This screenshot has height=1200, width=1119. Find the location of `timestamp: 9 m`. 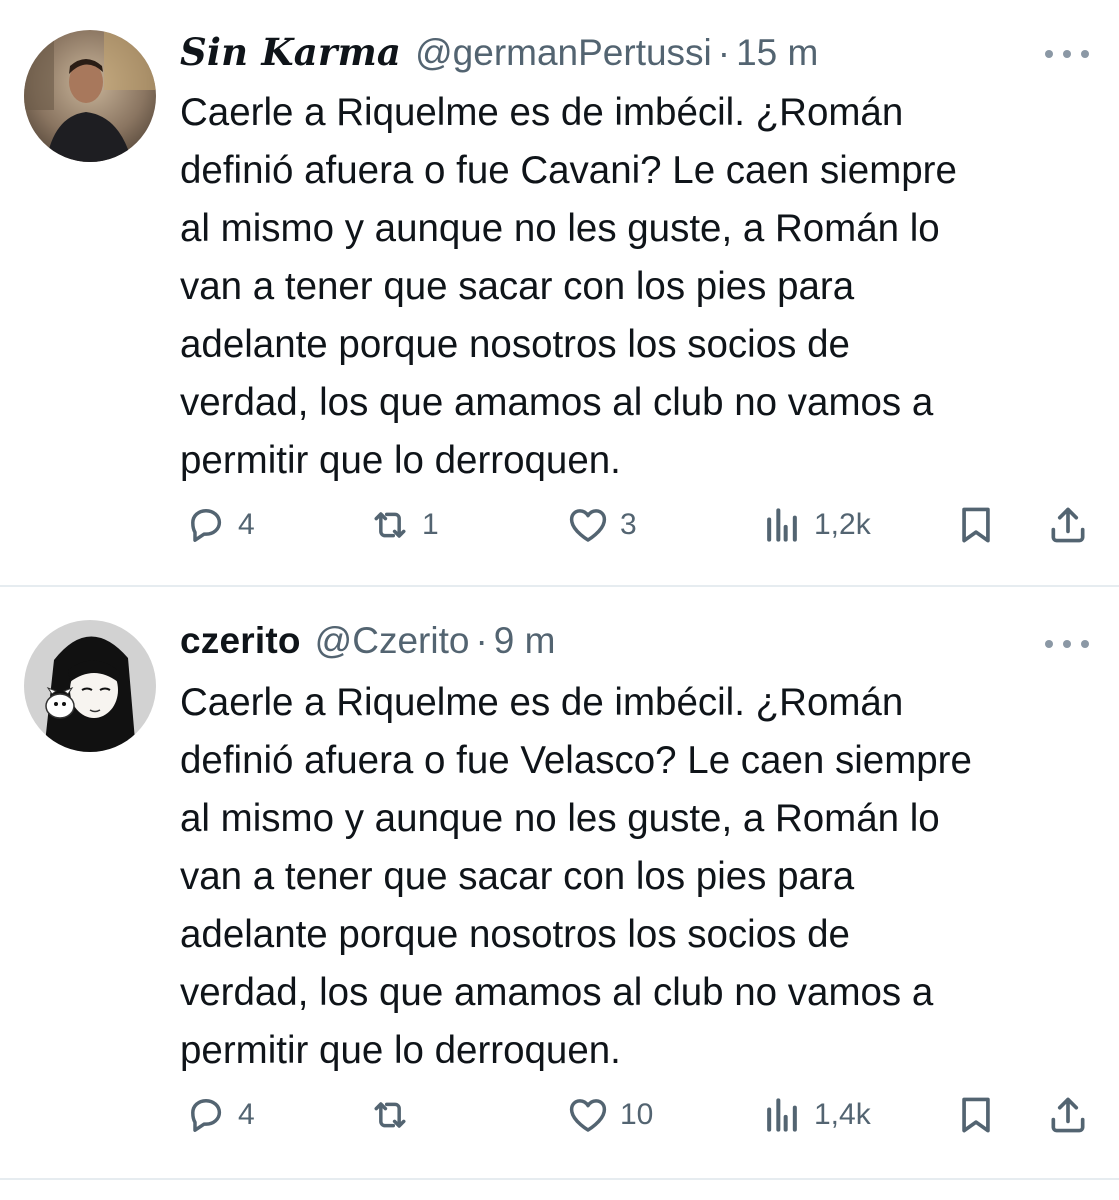

timestamp: 9 m is located at coordinates (525, 641).